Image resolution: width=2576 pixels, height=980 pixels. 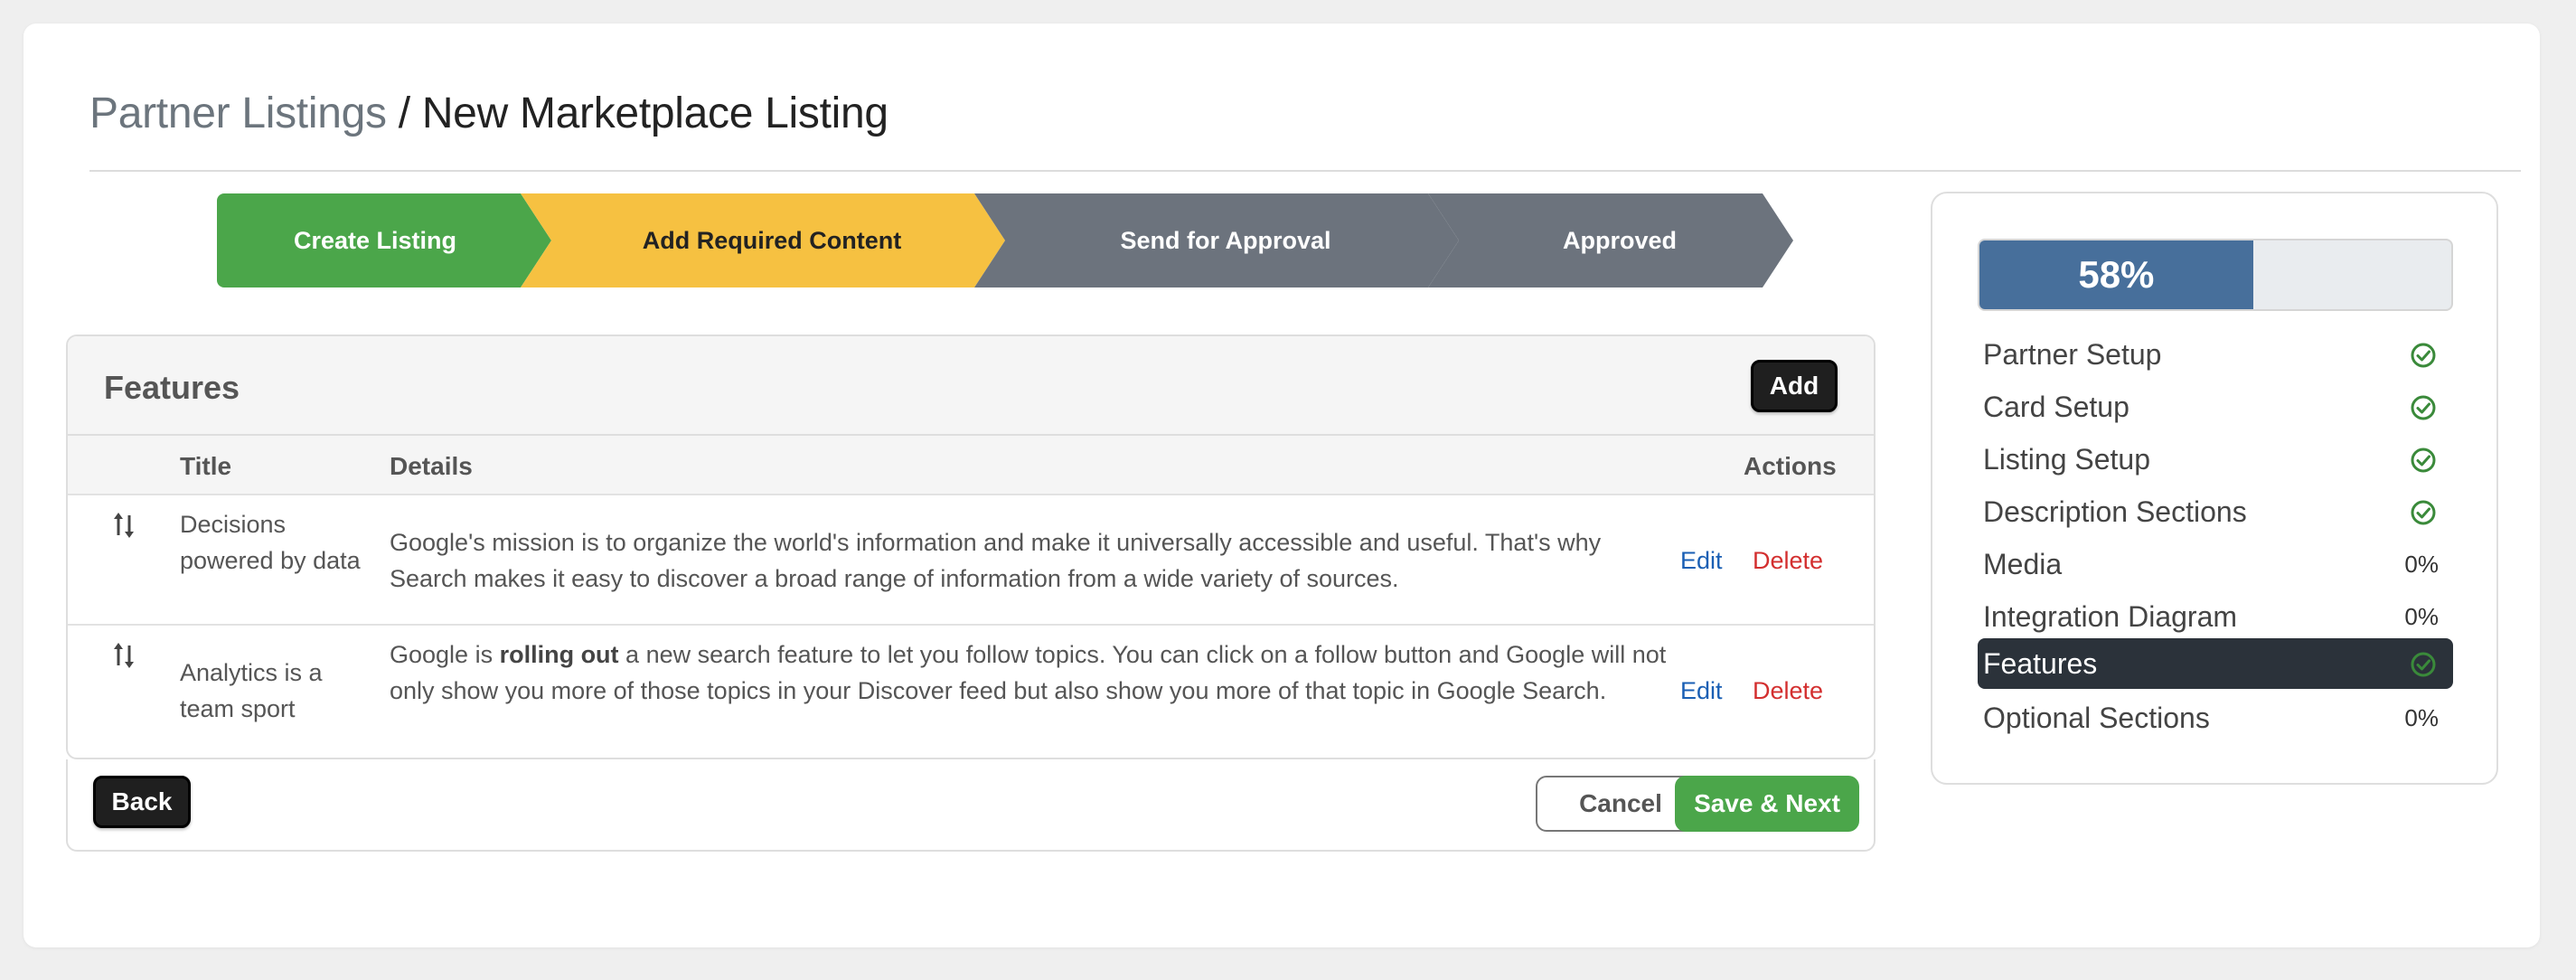 What do you see at coordinates (2097, 717) in the screenshot?
I see `sidebar-item-label: Optional Sections` at bounding box center [2097, 717].